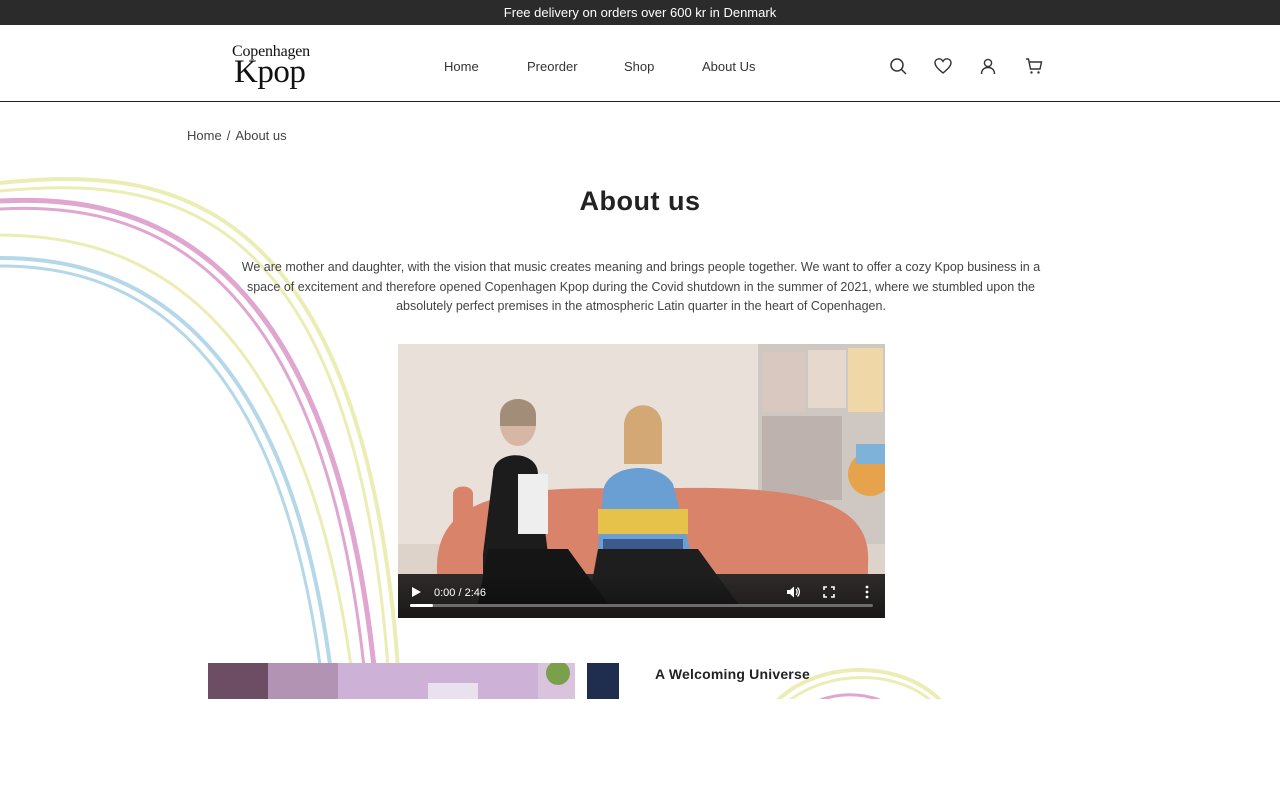 This screenshot has width=1280, height=800. Describe the element at coordinates (829, 592) in the screenshot. I see `fullscreen-icon` at that location.